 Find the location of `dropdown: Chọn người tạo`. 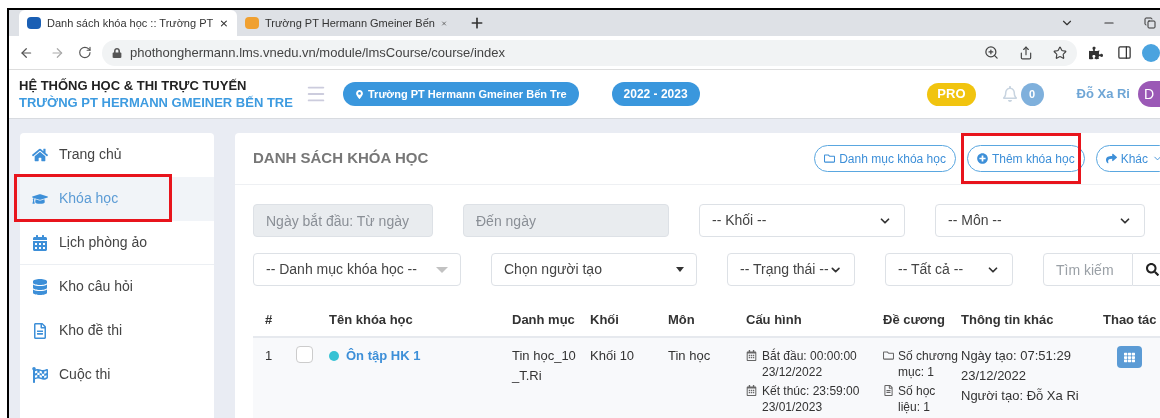

dropdown: Chọn người tạo is located at coordinates (594, 269).